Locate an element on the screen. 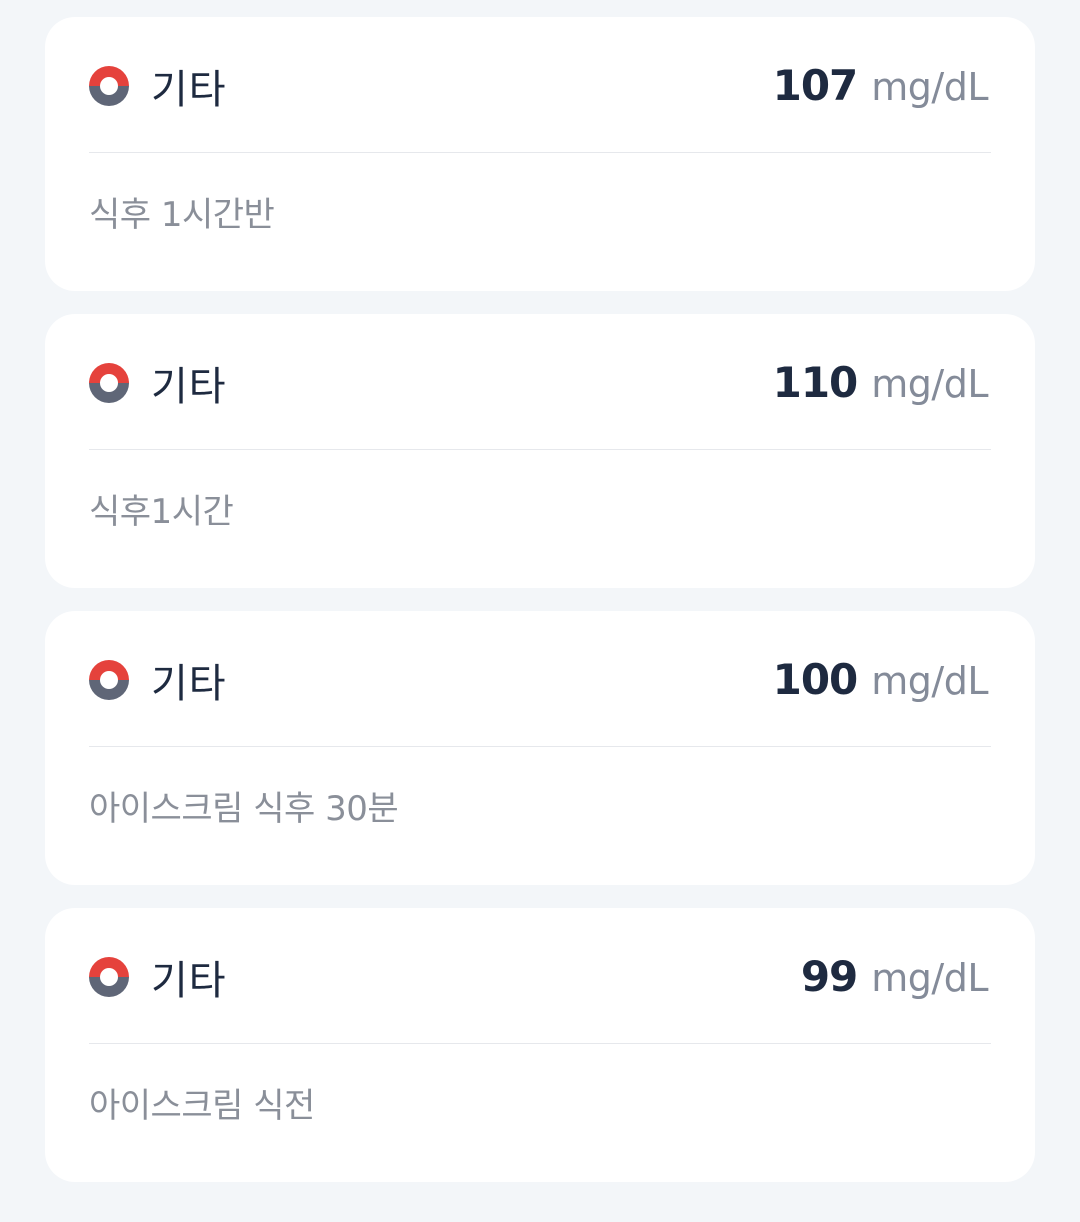 The height and width of the screenshot is (1222, 1080). record-value-group: 99 mg/dL is located at coordinates (894, 976).